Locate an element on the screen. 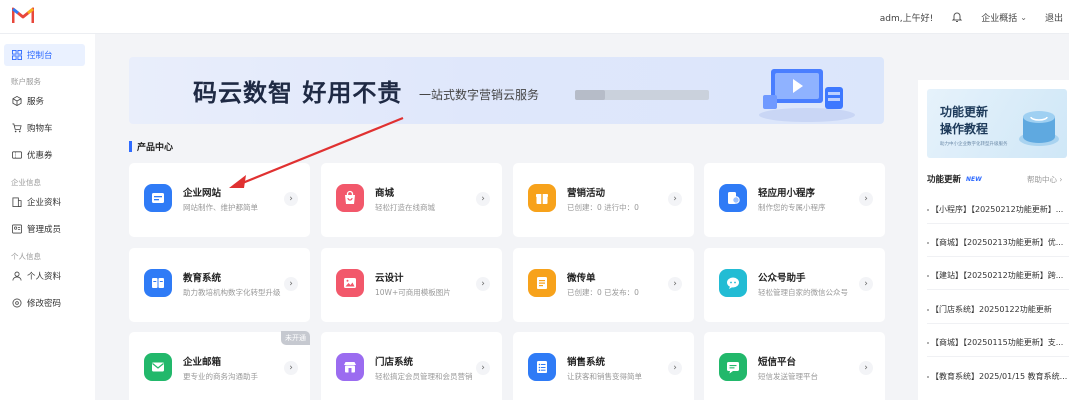  sidebar-item-members: 管理成员 is located at coordinates (44, 229).